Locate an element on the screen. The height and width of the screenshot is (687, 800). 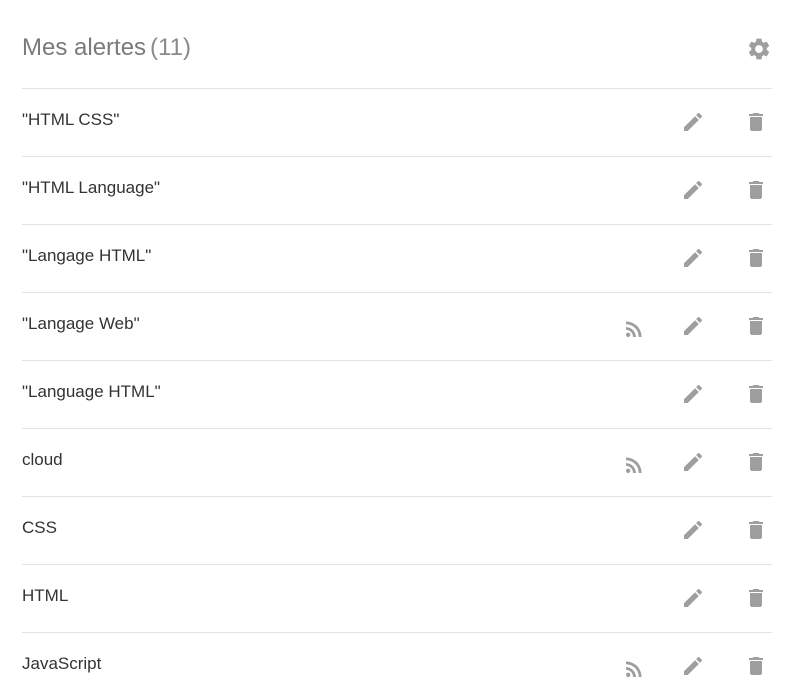
alert-label: "Langage Web" is located at coordinates (81, 324).